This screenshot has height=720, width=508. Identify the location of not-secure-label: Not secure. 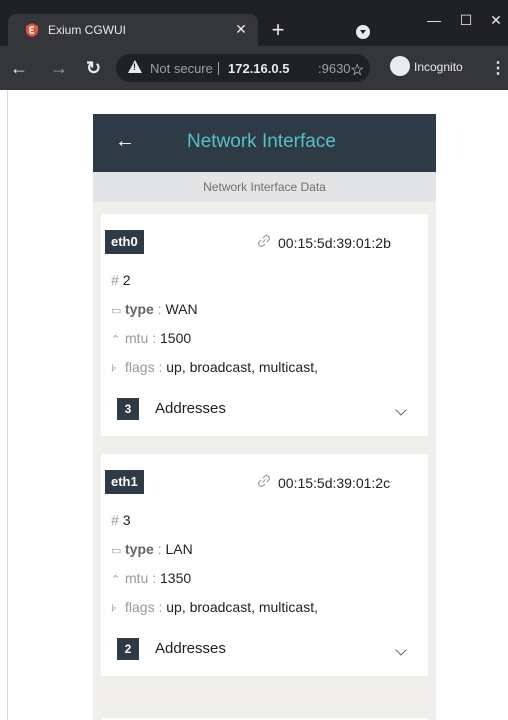
(181, 68).